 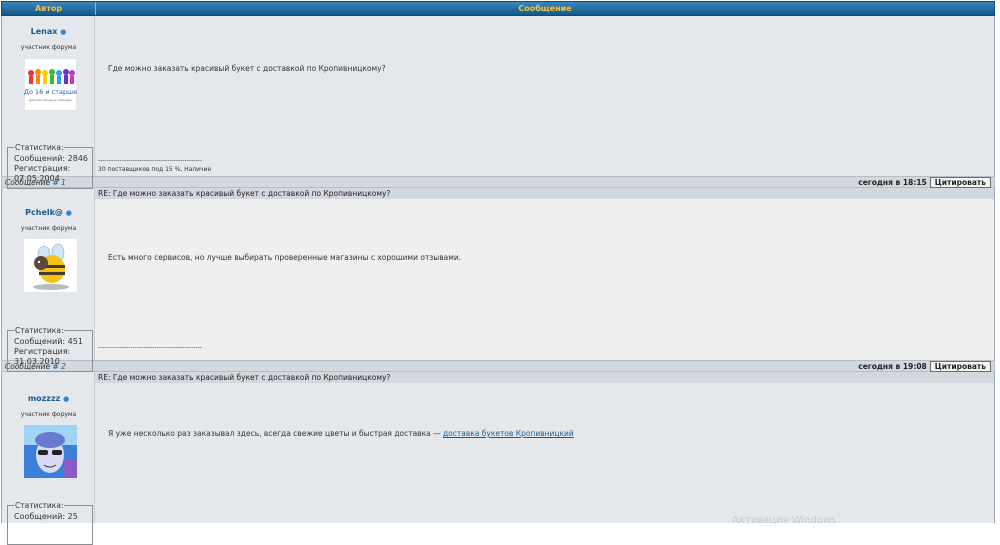 I want to click on bouquet-delivery-link: доставка букетов Кропивницкий, so click(x=508, y=433).